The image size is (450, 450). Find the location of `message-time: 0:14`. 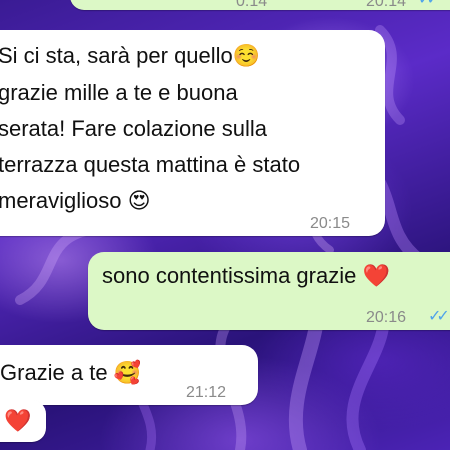

message-time: 0:14 is located at coordinates (252, 5).